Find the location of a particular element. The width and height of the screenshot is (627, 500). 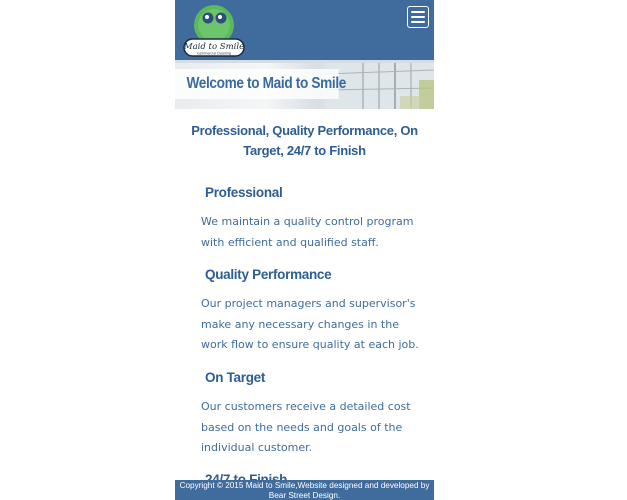

section-heading-quality: Quality Performance is located at coordinates (268, 274).